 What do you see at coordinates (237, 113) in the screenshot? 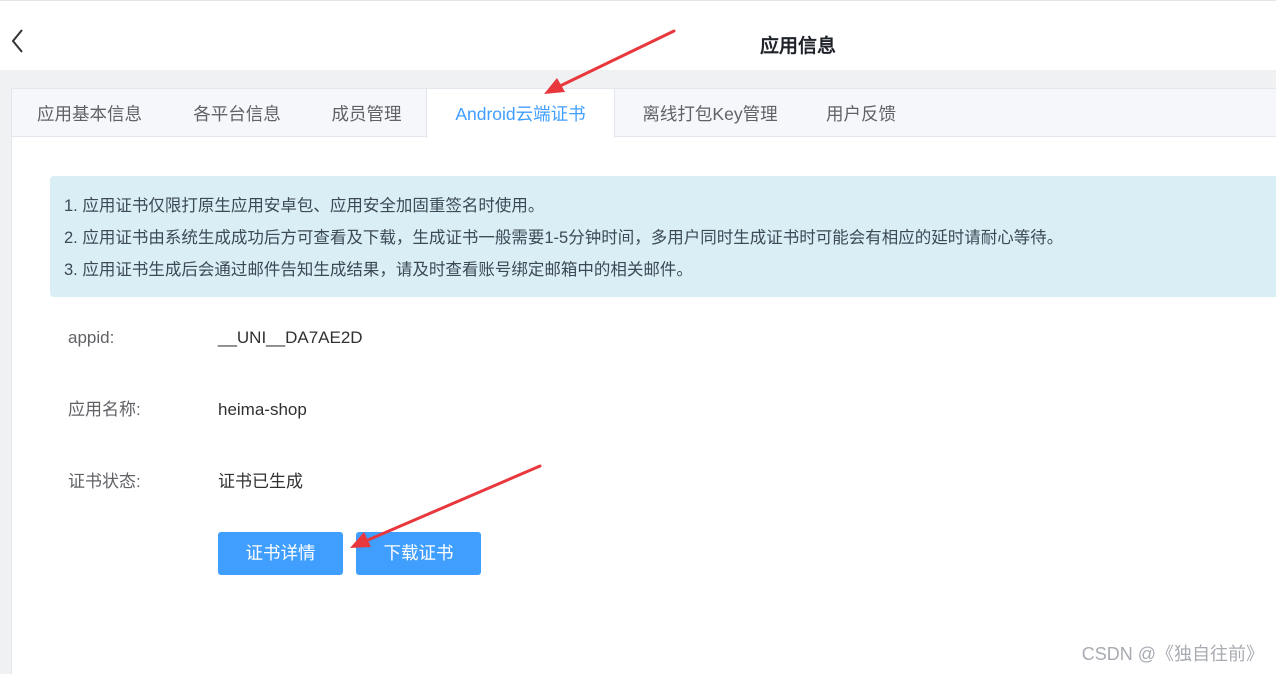
I see `tab-platform-info: 各平台信息` at bounding box center [237, 113].